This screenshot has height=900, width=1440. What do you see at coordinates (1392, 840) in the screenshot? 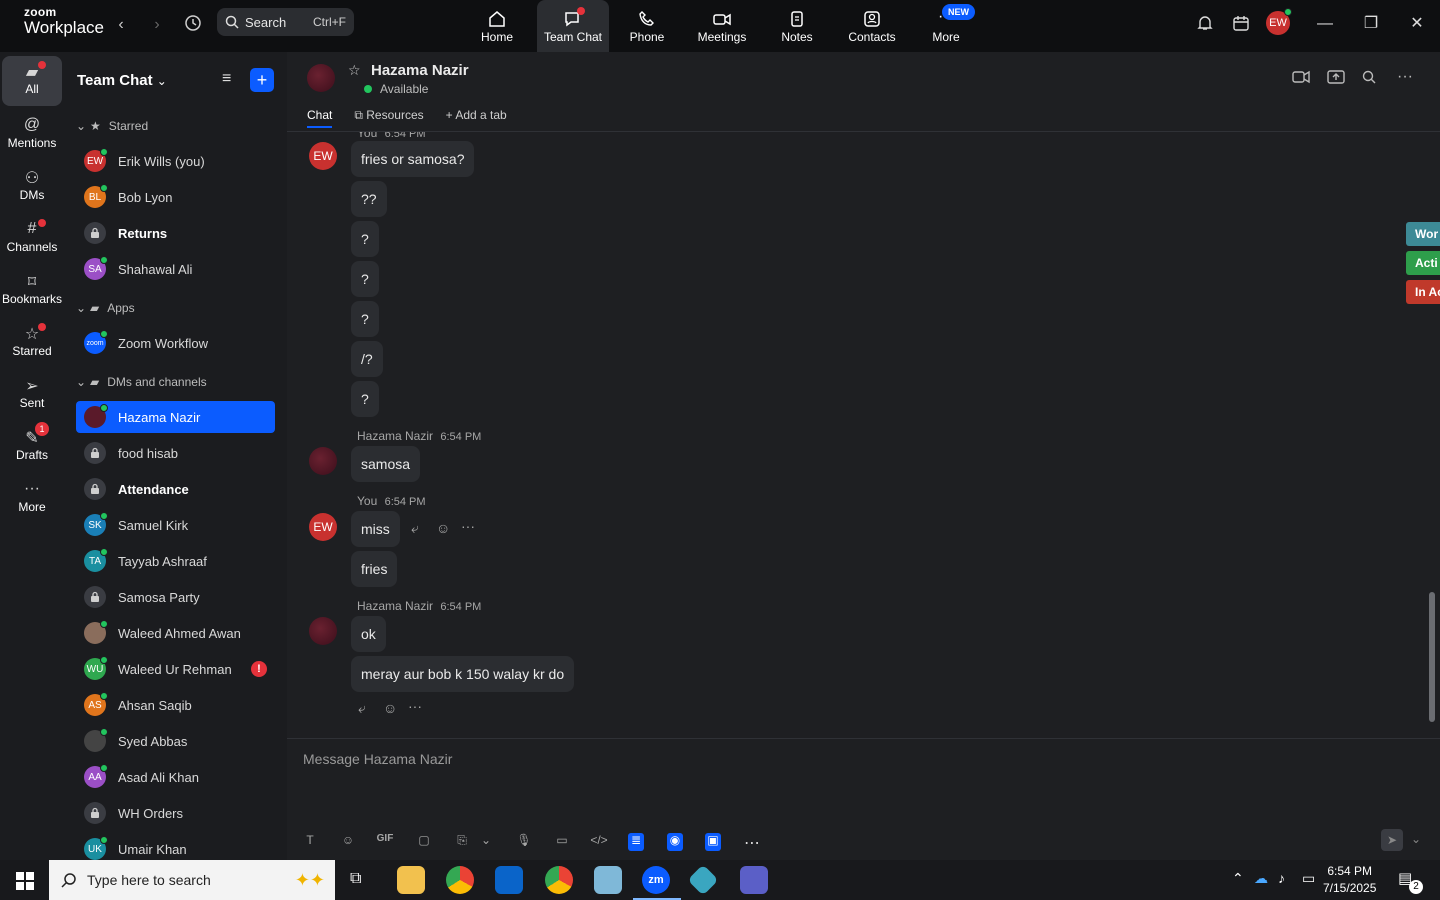
I see `send-icon: ➤` at bounding box center [1392, 840].